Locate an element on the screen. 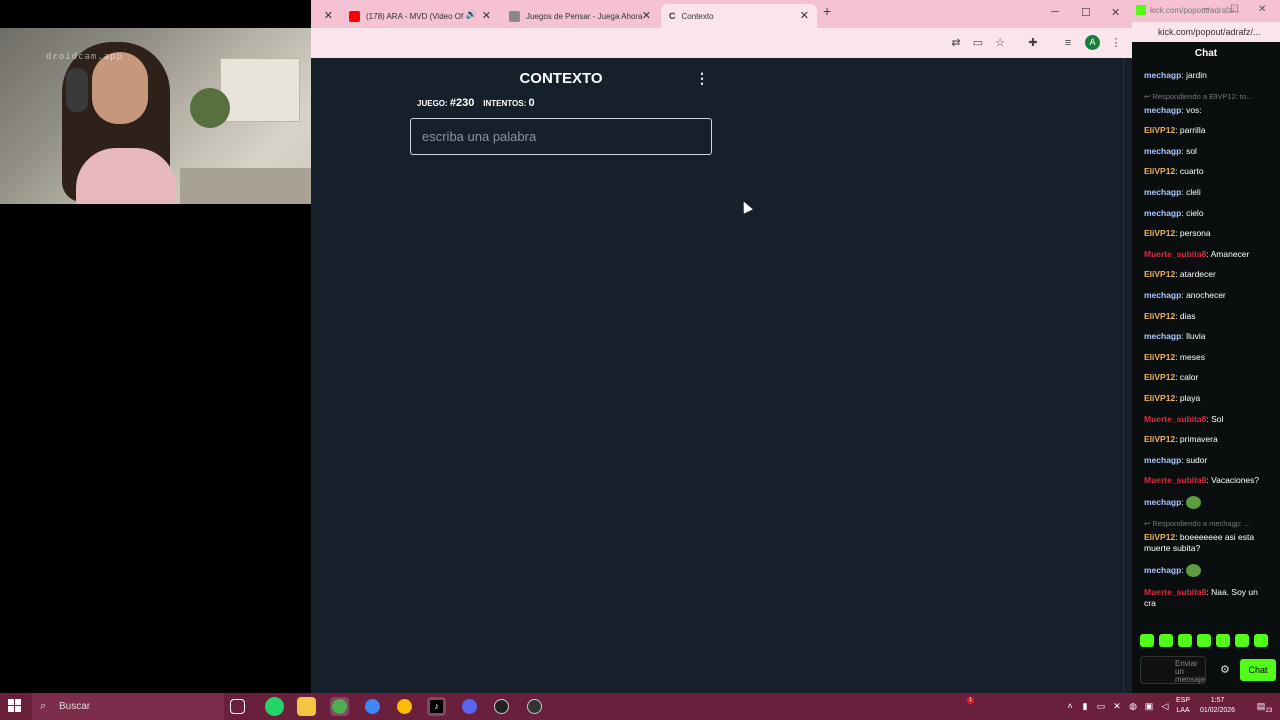 This screenshot has width=1280, height=720. chat-message-input: Enviar un mensaje is located at coordinates (1173, 670).